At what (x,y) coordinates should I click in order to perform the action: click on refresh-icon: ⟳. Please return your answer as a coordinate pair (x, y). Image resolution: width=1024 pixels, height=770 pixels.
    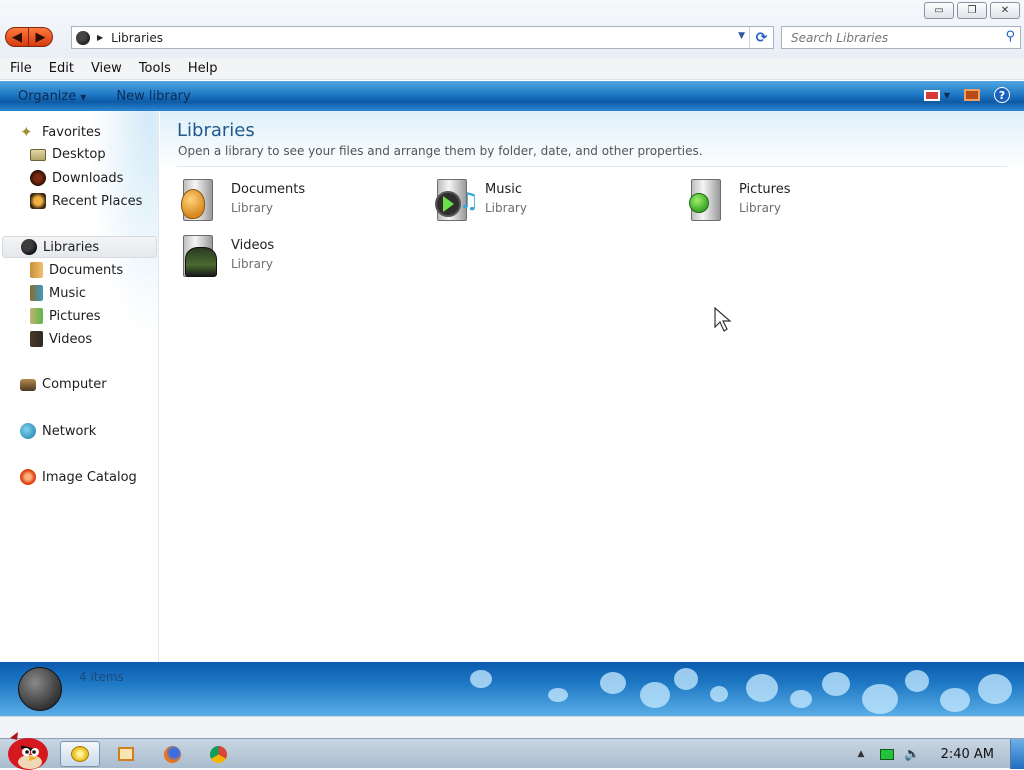
    Looking at the image, I should click on (761, 37).